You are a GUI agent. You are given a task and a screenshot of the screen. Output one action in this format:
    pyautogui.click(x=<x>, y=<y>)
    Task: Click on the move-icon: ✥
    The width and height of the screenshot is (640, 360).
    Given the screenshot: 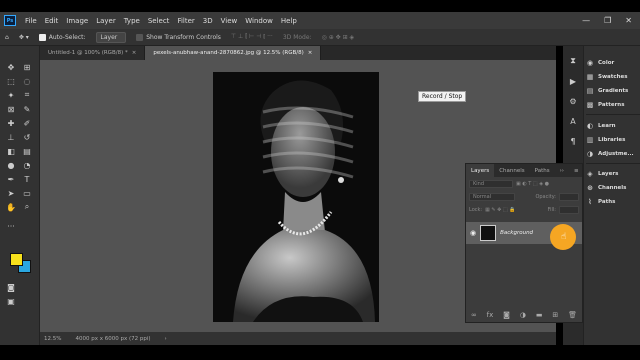 What is the action you would take?
    pyautogui.click(x=11, y=67)
    